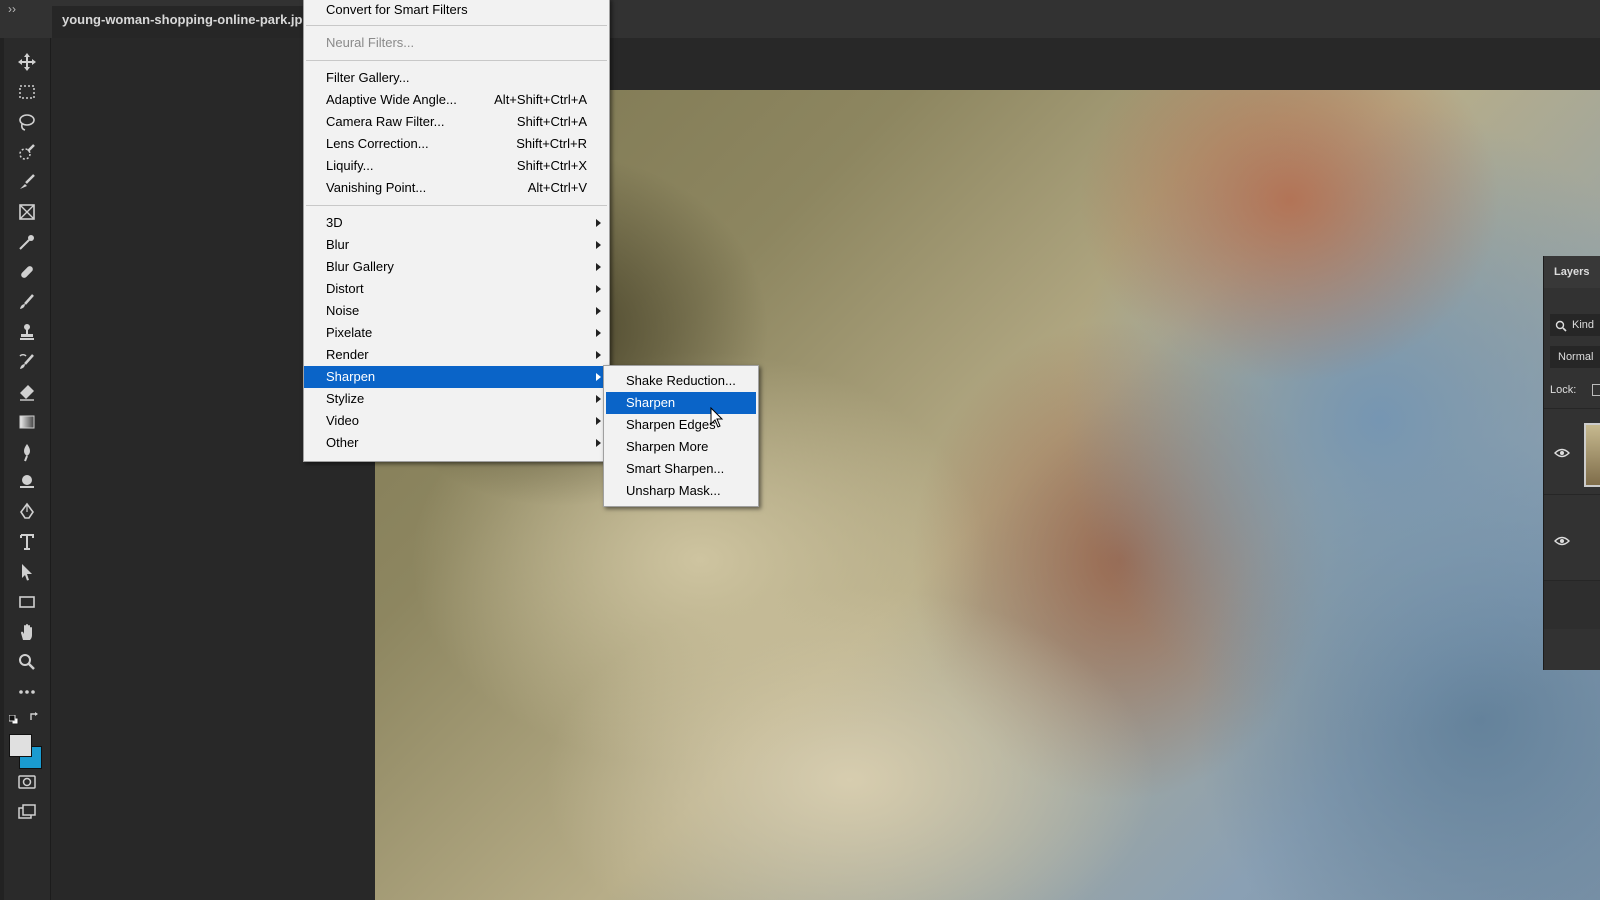 This screenshot has height=900, width=1600. I want to click on gradient-tool-icon, so click(27, 422).